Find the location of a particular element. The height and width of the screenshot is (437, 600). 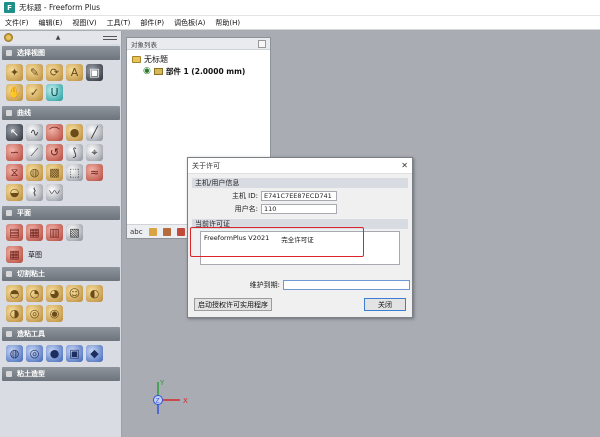

tree-root-row: 无标题 is located at coordinates (198, 59).